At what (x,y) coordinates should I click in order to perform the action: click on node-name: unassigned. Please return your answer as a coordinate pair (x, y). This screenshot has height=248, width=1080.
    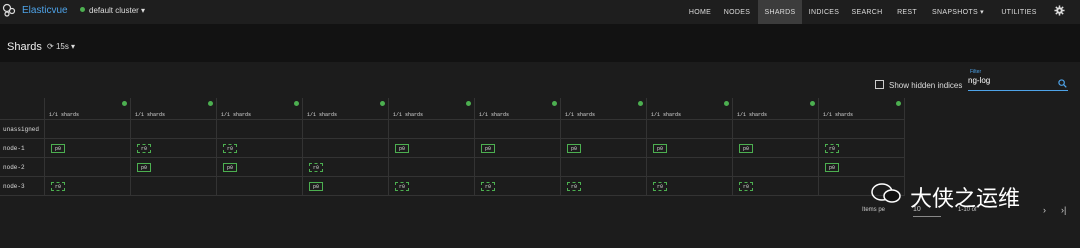
    Looking at the image, I should click on (21, 129).